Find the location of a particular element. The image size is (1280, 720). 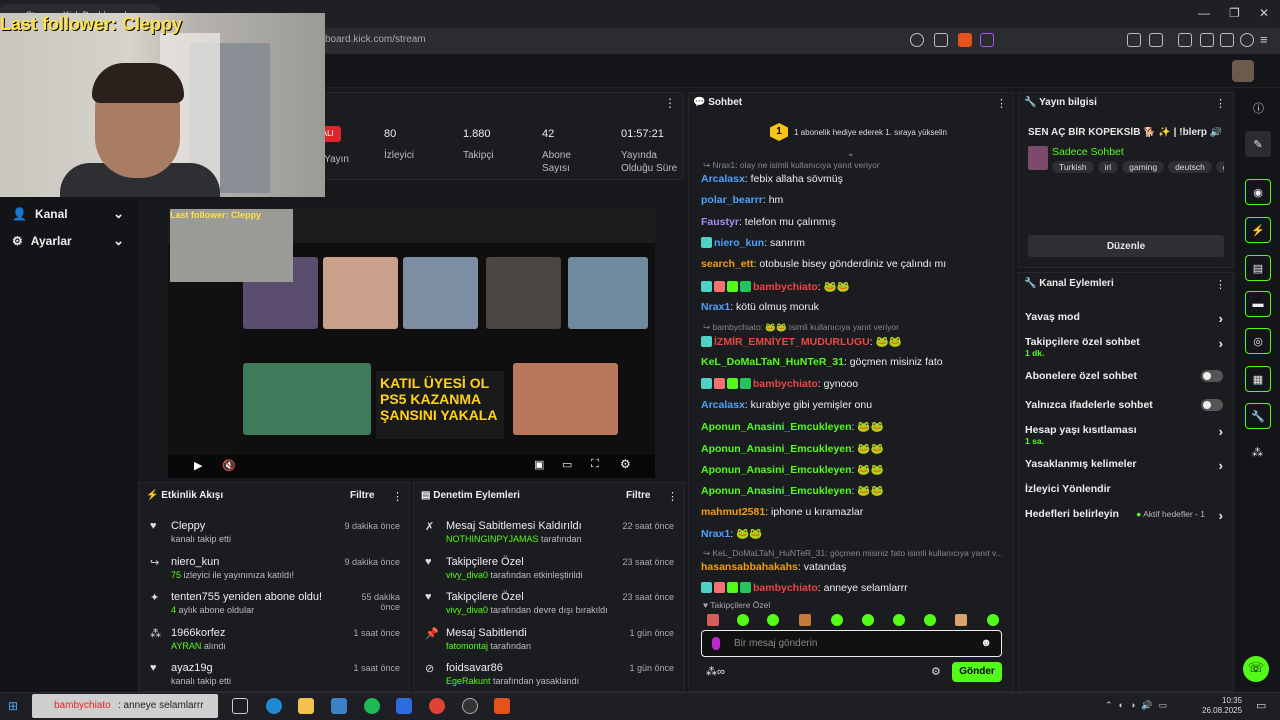

chat-message: Nrax1: 🐸🐸 is located at coordinates (856, 533).